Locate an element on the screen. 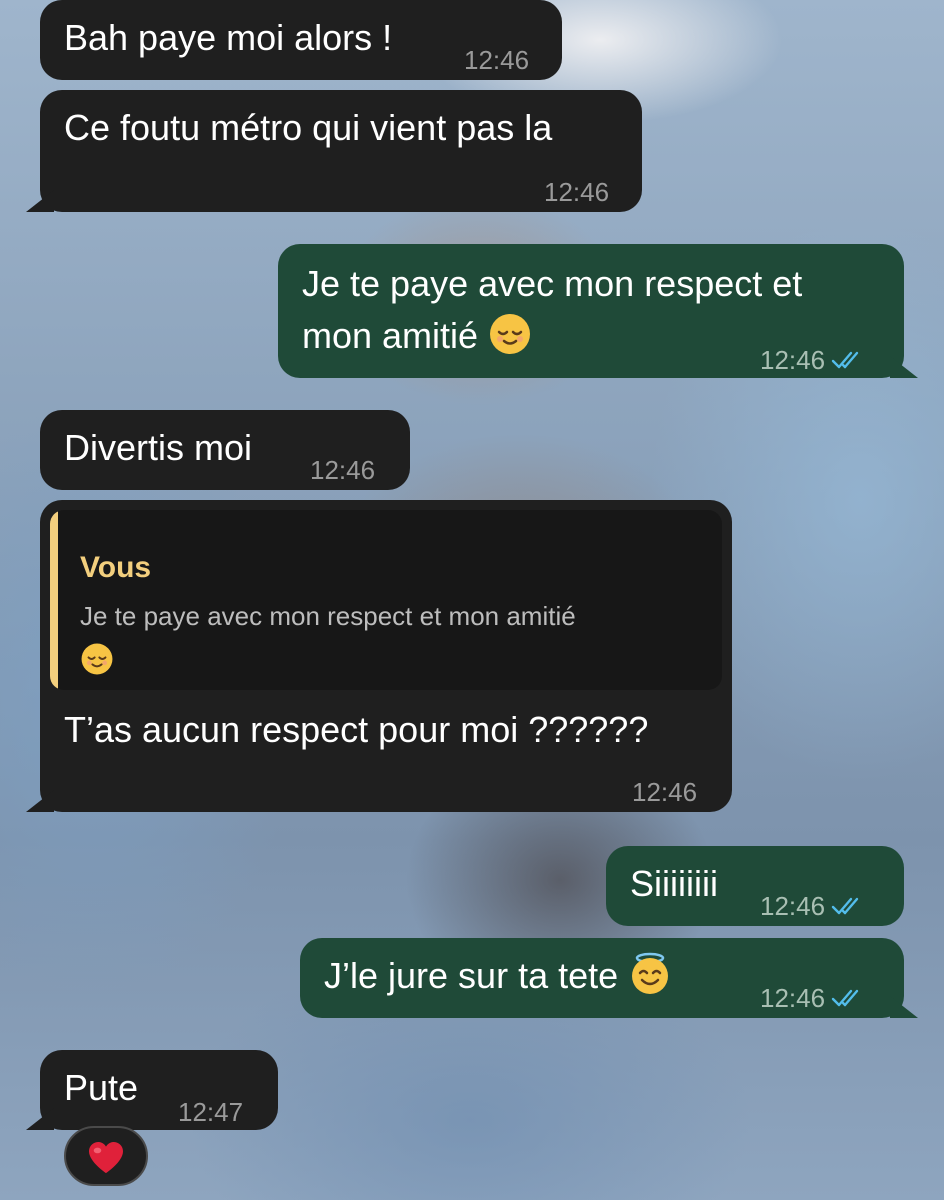 Image resolution: width=944 pixels, height=1200 pixels. smiling-face-with-halo-icon is located at coordinates (650, 973).